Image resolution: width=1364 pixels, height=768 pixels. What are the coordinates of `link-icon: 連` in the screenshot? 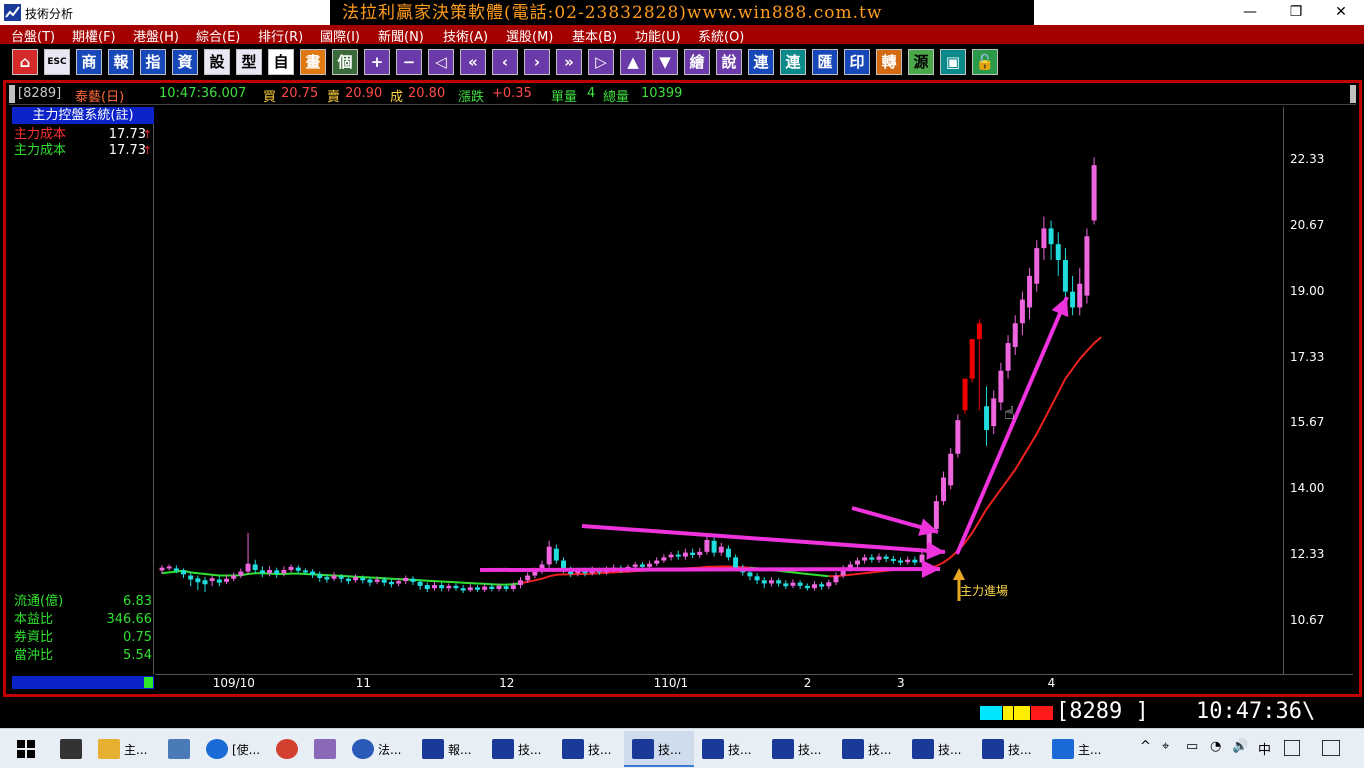 It's located at (761, 62).